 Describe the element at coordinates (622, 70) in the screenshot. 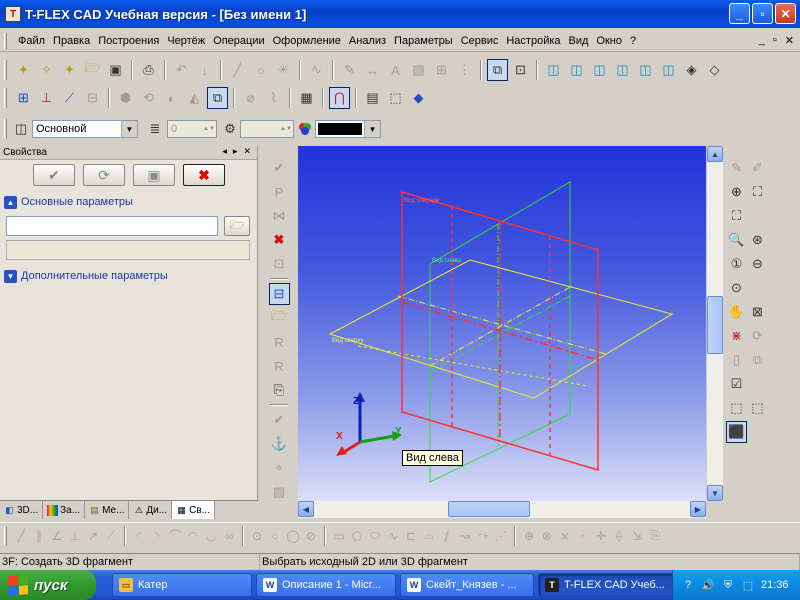

I see `view-right-icon: ◫` at that location.